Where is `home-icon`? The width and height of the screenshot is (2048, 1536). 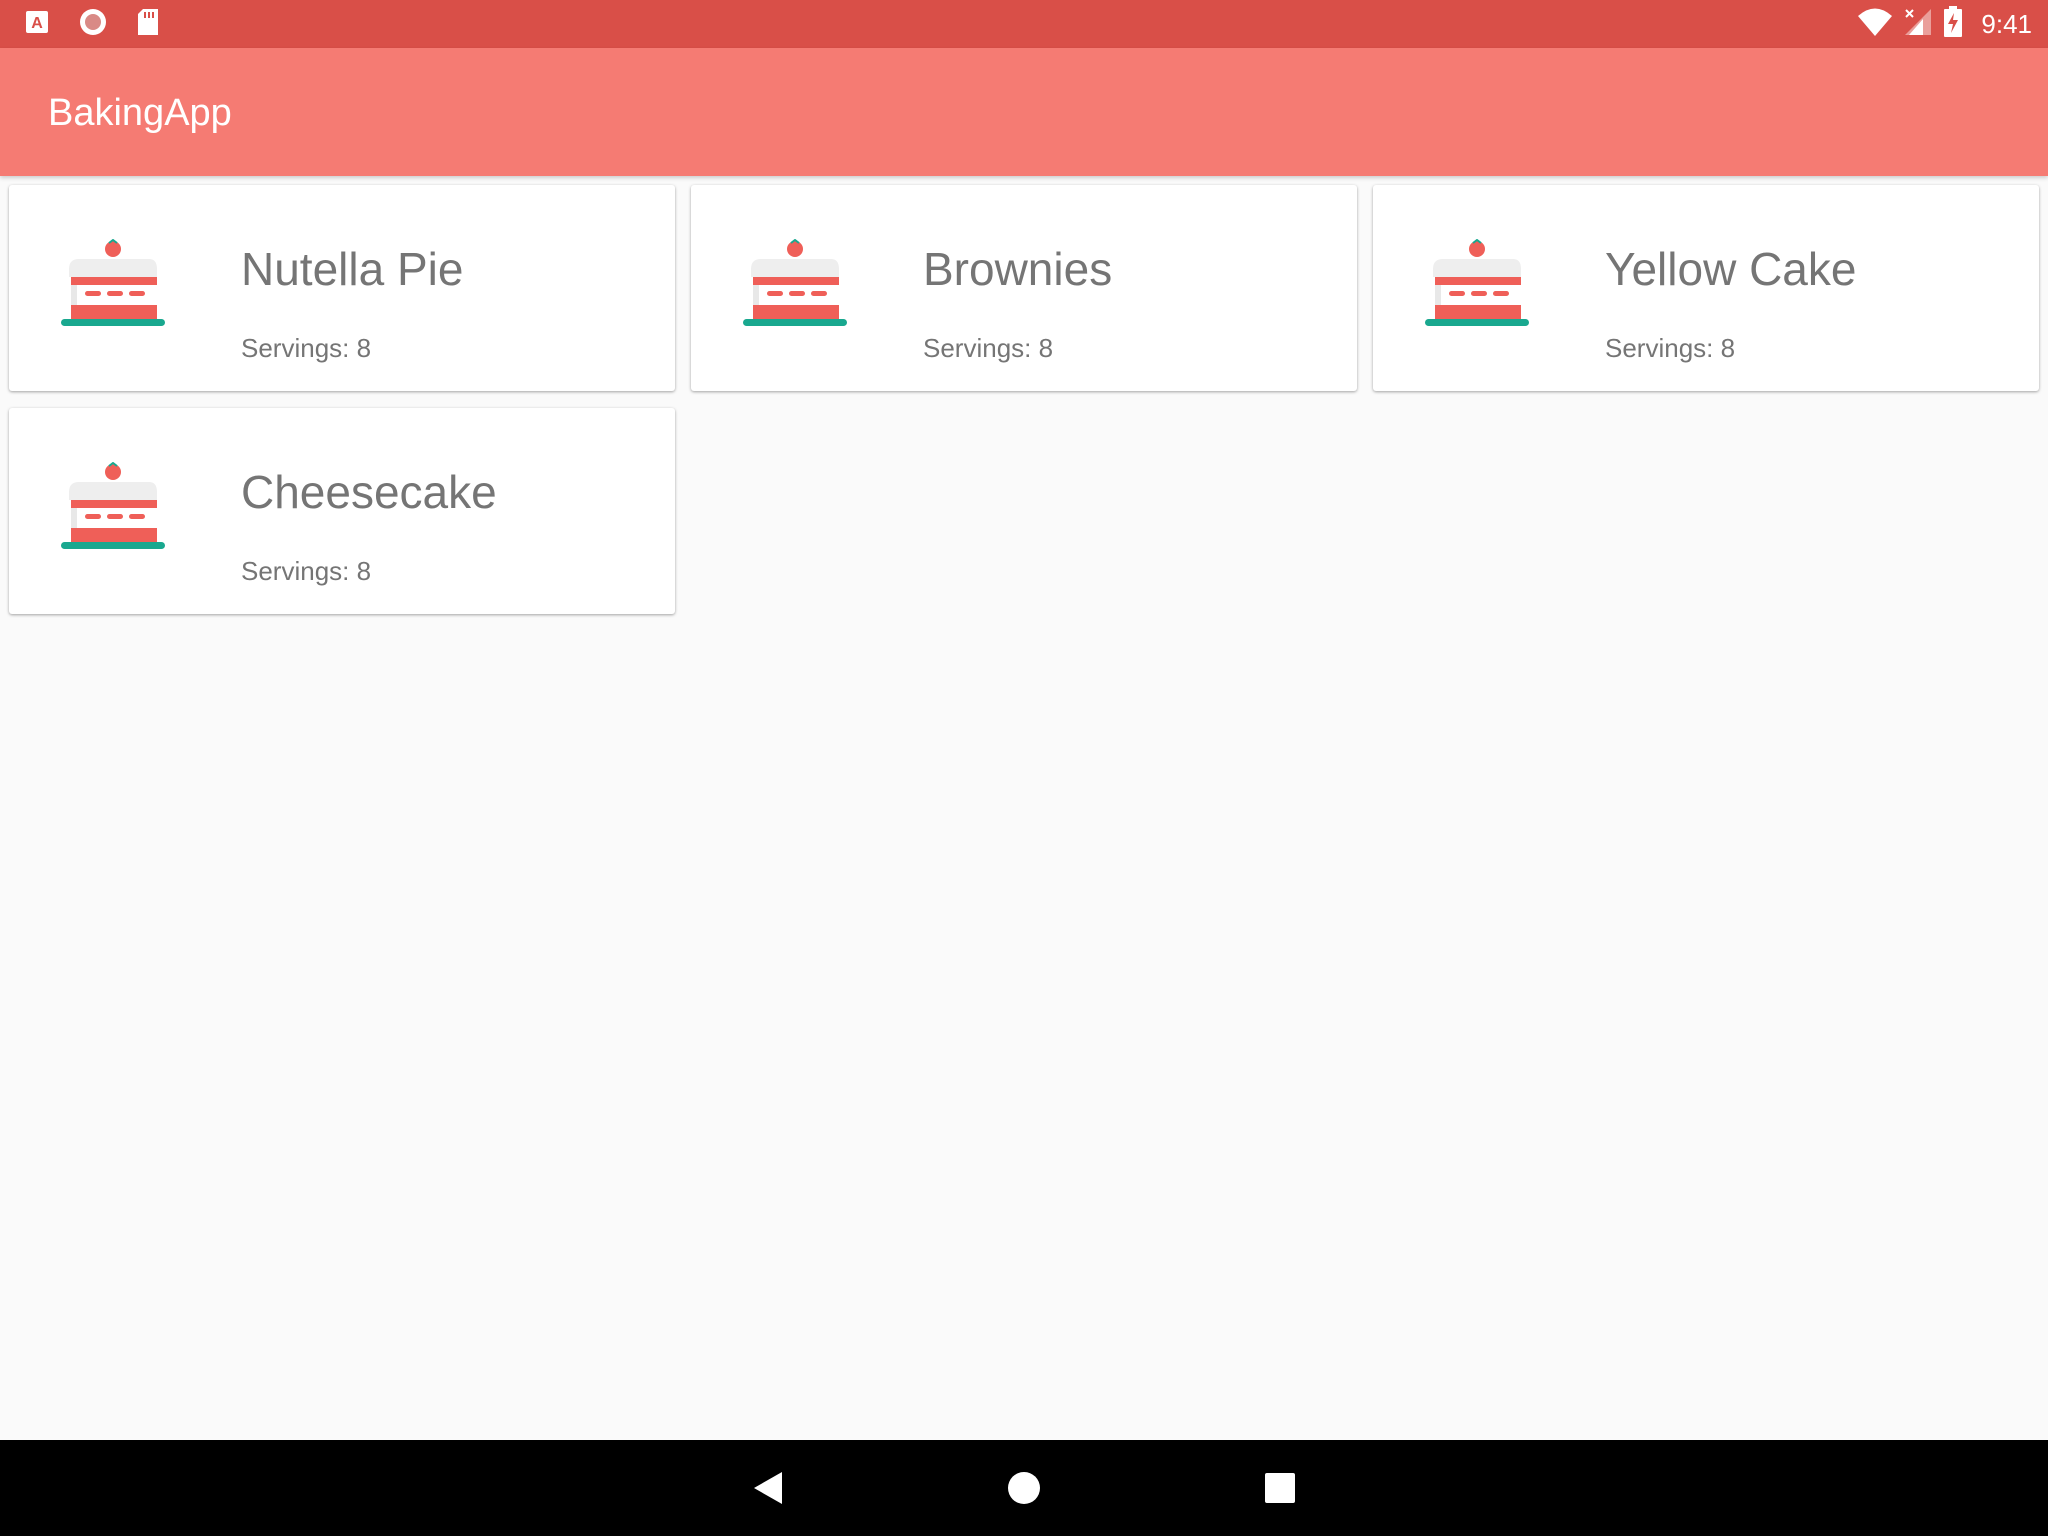 home-icon is located at coordinates (1024, 1488).